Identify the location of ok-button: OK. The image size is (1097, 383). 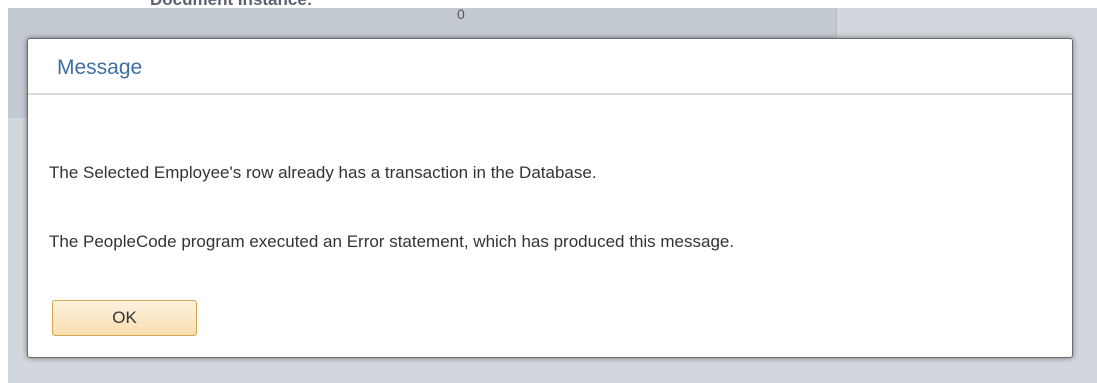
(124, 318).